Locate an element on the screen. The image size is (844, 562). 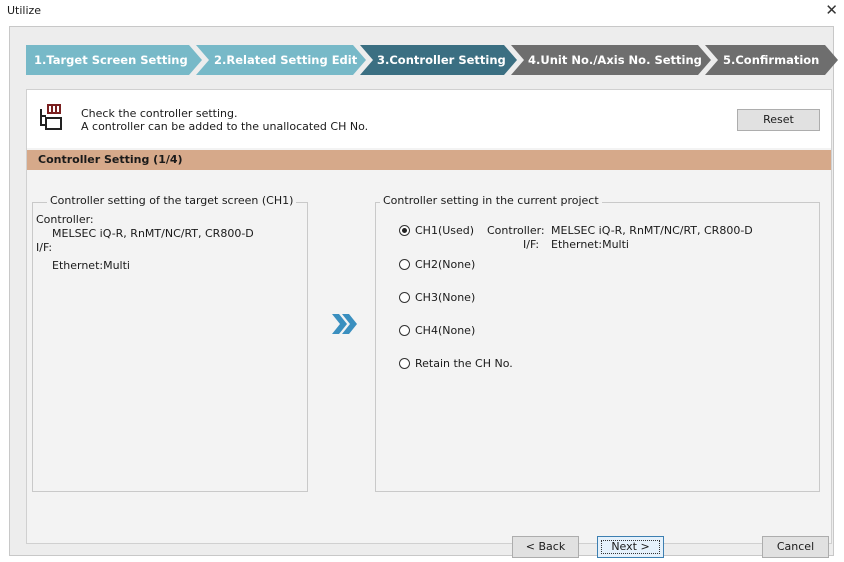
double-chevron-right-icon is located at coordinates (344, 324).